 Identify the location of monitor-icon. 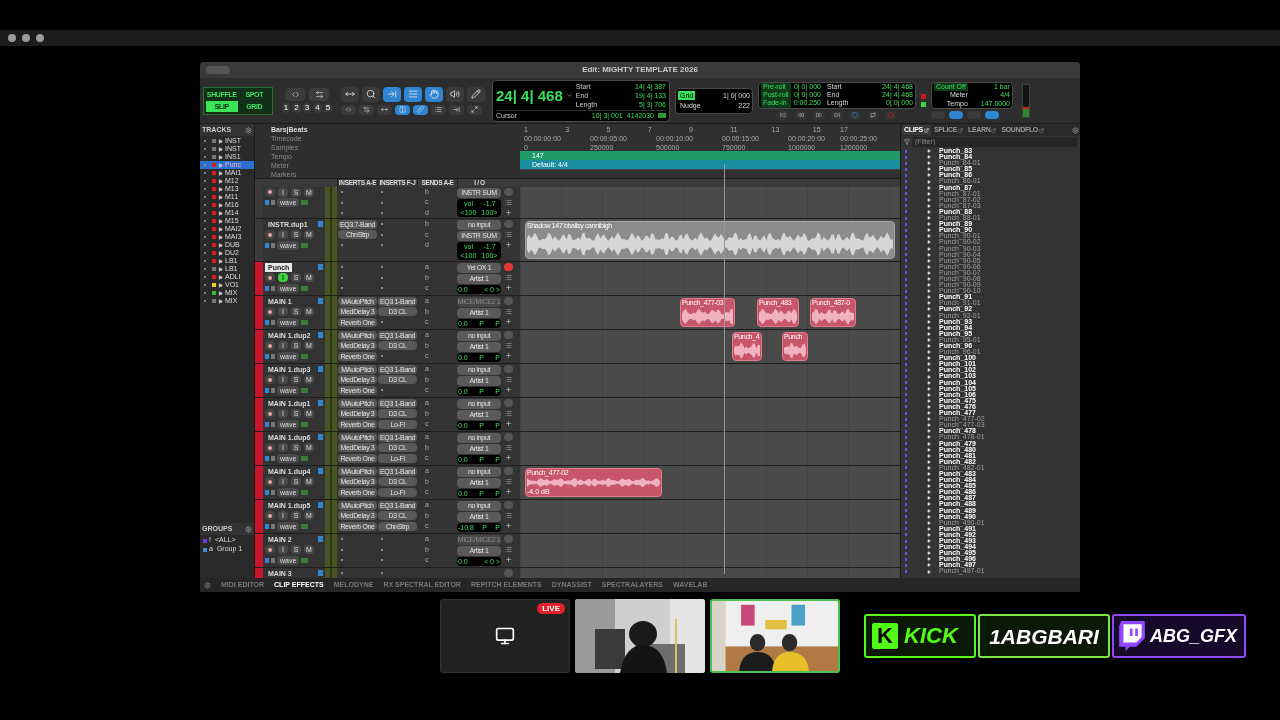
(505, 636).